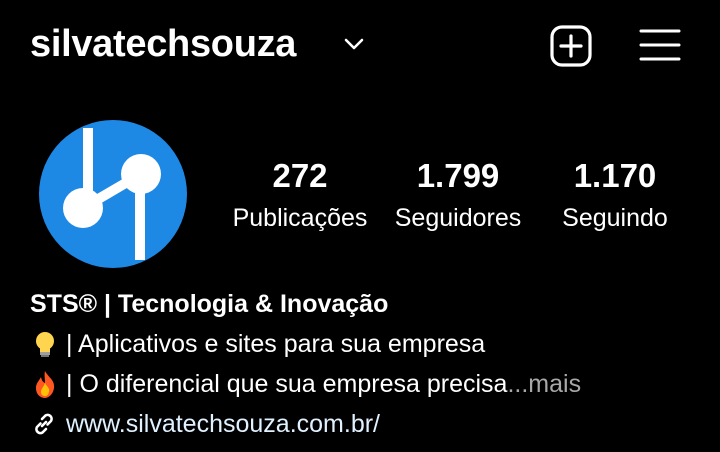 Image resolution: width=720 pixels, height=452 pixels. I want to click on following-stat: 1.170 Seguindo, so click(615, 195).